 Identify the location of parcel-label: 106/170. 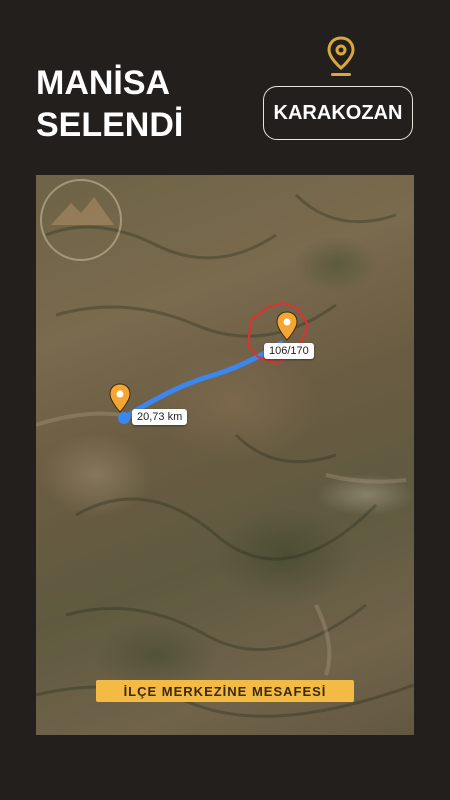
(289, 351).